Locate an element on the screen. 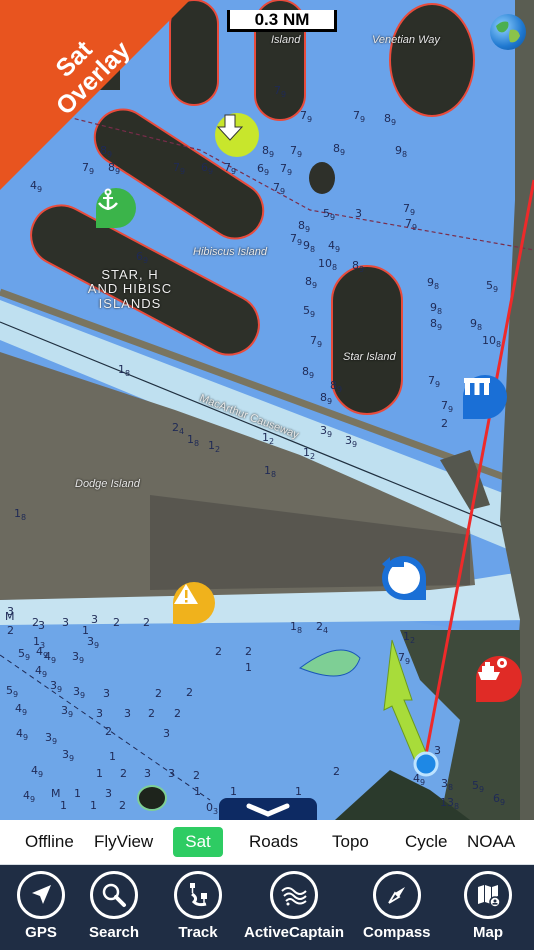 The image size is (534, 950). globe-icon is located at coordinates (508, 32).